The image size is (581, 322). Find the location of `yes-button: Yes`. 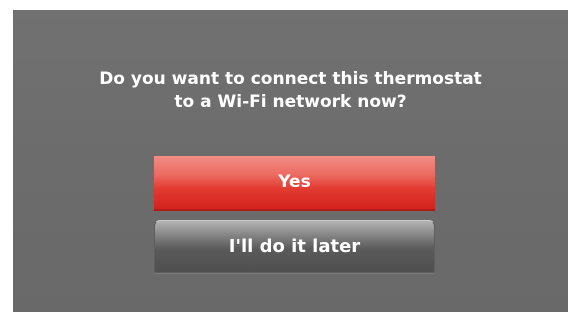

yes-button: Yes is located at coordinates (294, 183).